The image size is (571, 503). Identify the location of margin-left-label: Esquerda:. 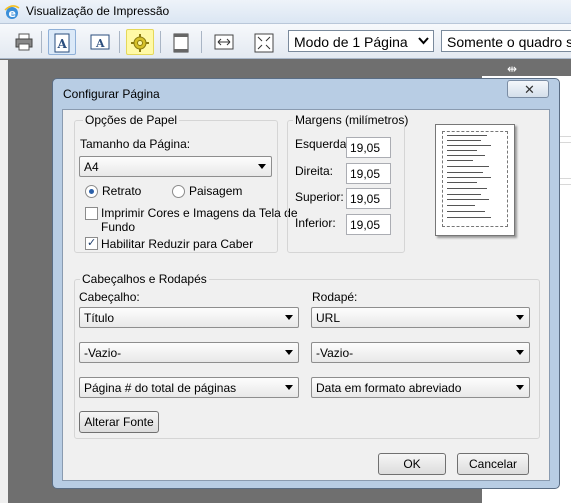
(322, 144).